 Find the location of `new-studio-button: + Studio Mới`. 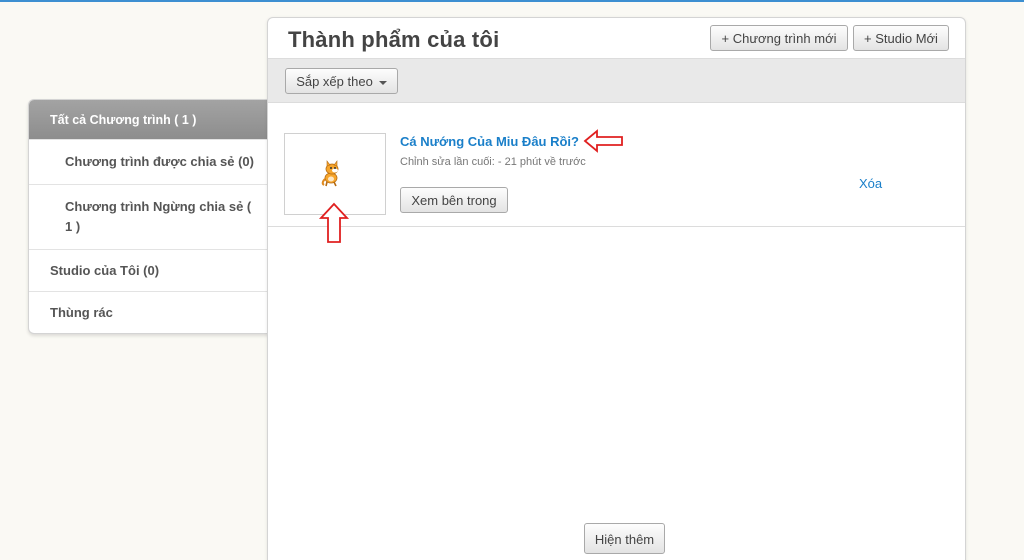

new-studio-button: + Studio Mới is located at coordinates (901, 38).